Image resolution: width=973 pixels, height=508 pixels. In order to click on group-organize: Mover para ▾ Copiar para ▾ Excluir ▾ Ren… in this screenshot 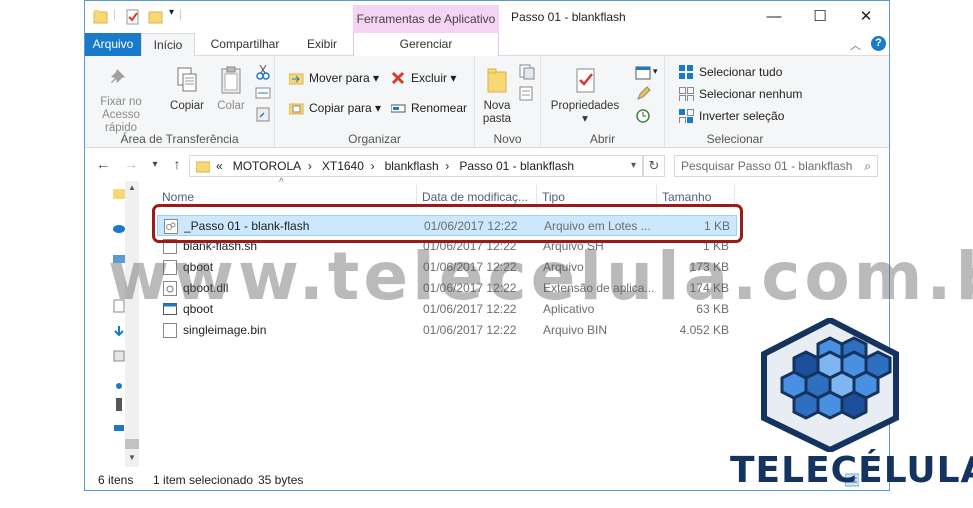, I will do `click(375, 102)`.